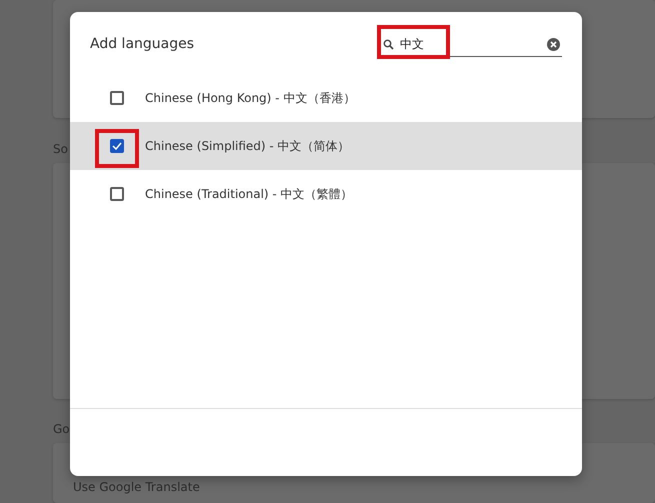  Describe the element at coordinates (250, 98) in the screenshot. I see `language-label: Chinese (Hong Kong) - 中文（香港）` at that location.